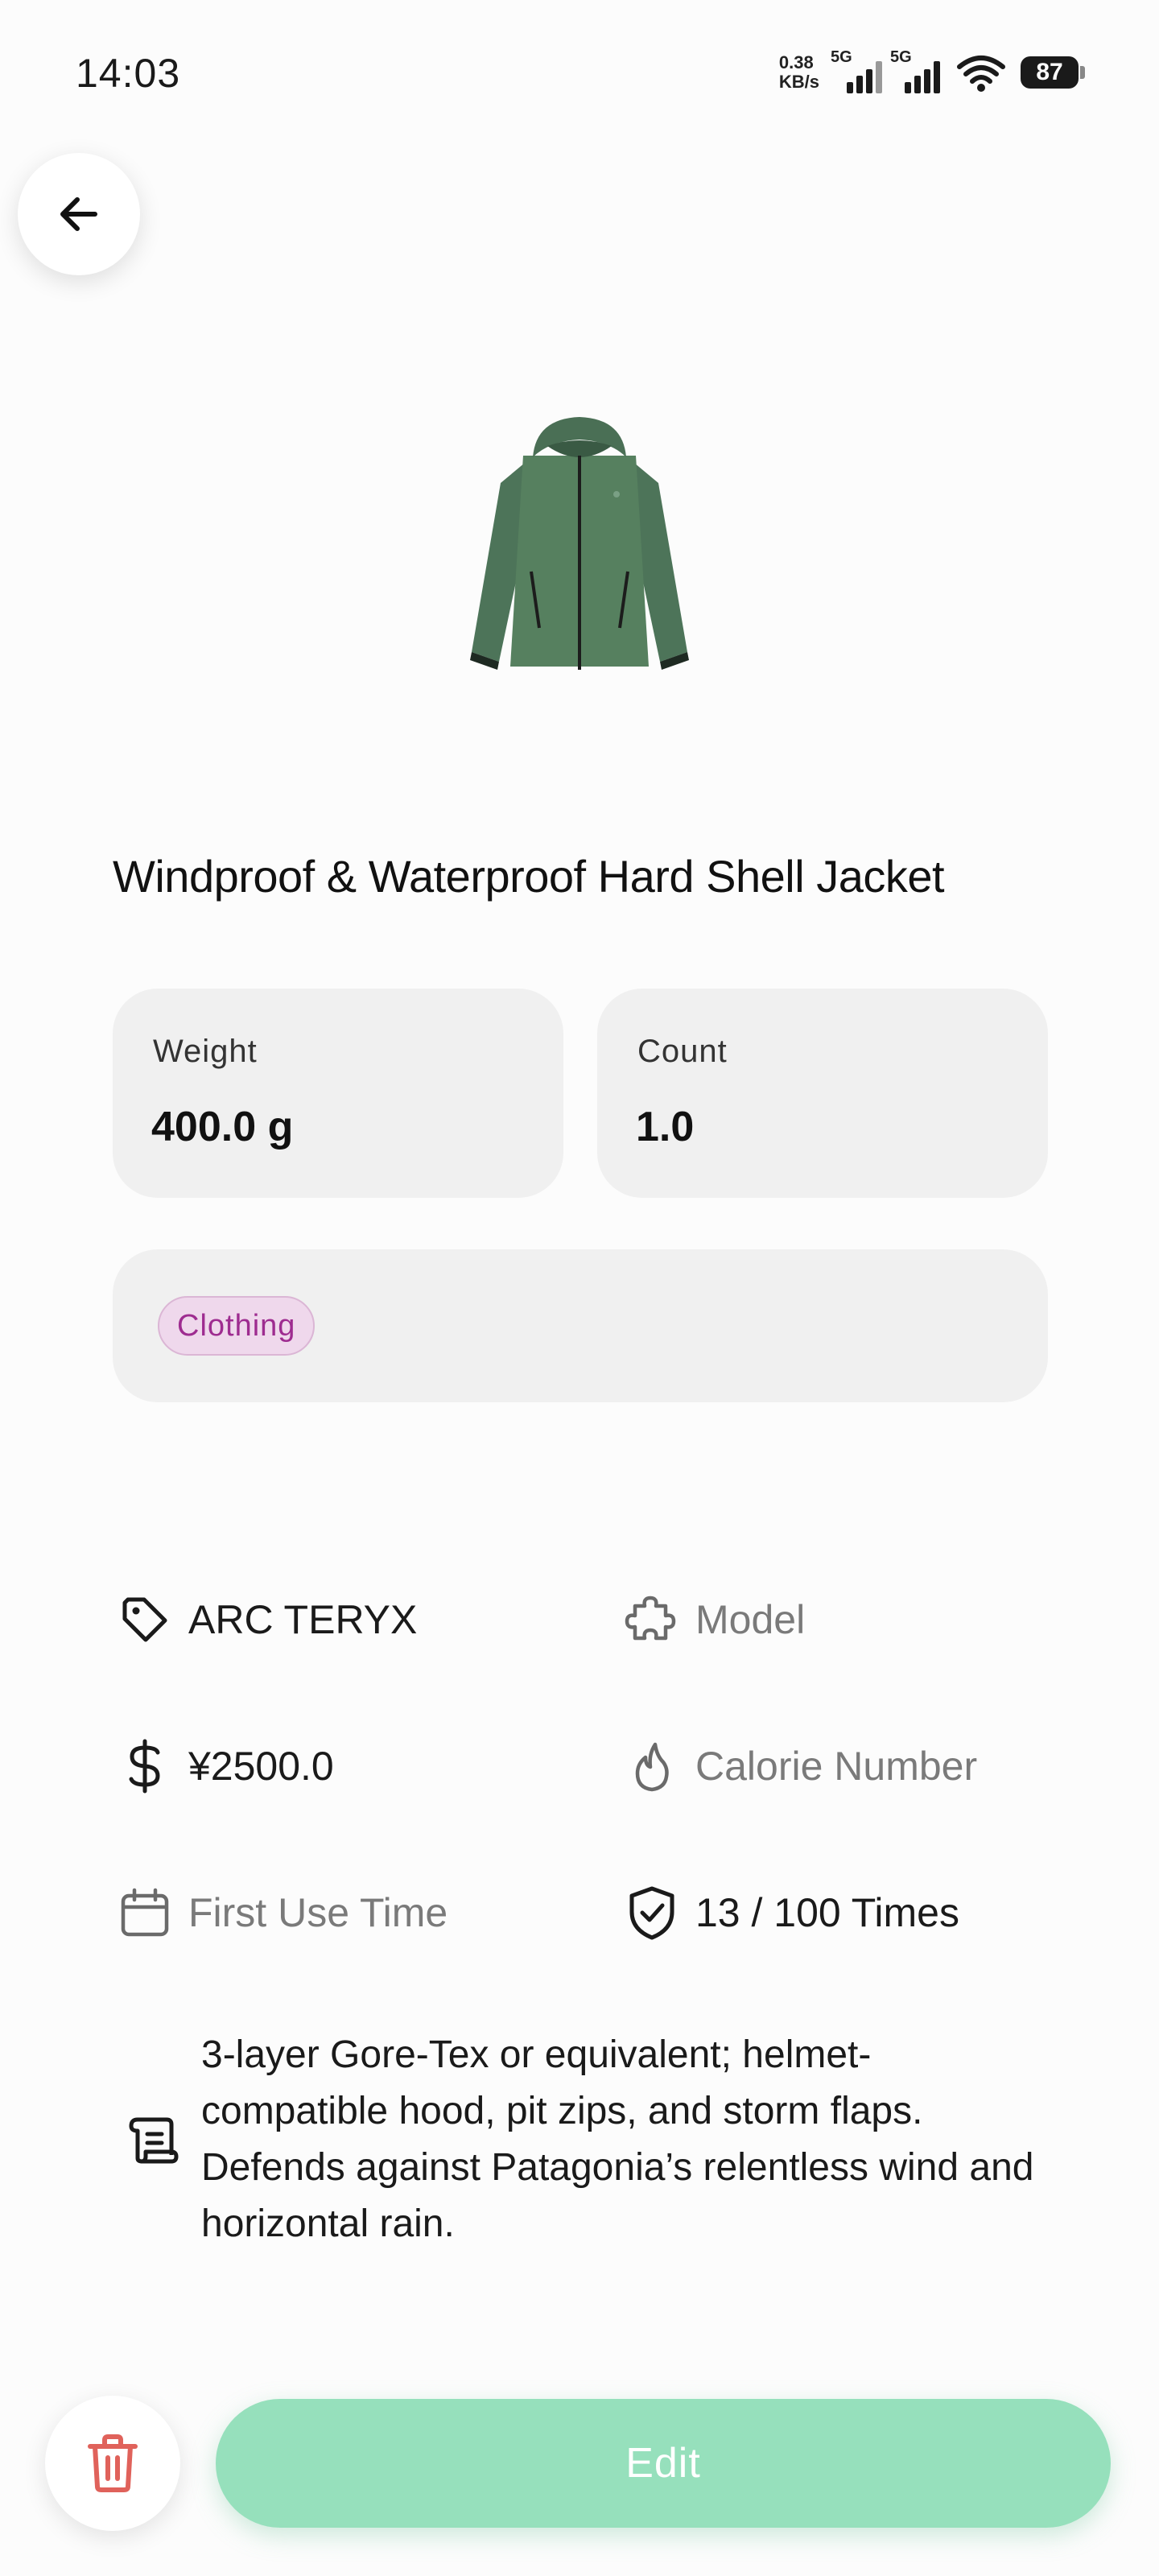 The height and width of the screenshot is (2576, 1159). I want to click on brand-row: ARC TERYX, so click(265, 1619).